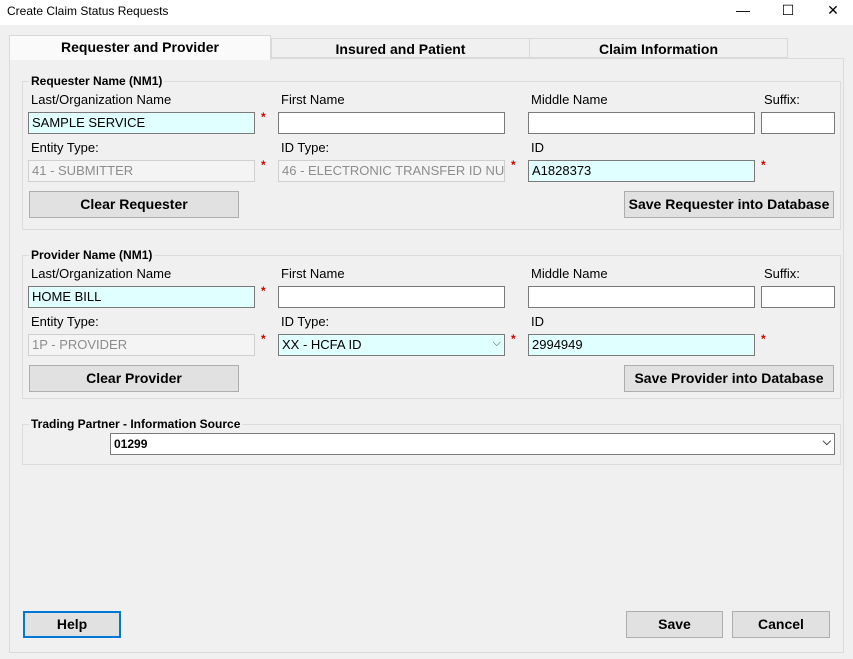  Describe the element at coordinates (537, 147) in the screenshot. I see `requester-id-label: ID` at that location.